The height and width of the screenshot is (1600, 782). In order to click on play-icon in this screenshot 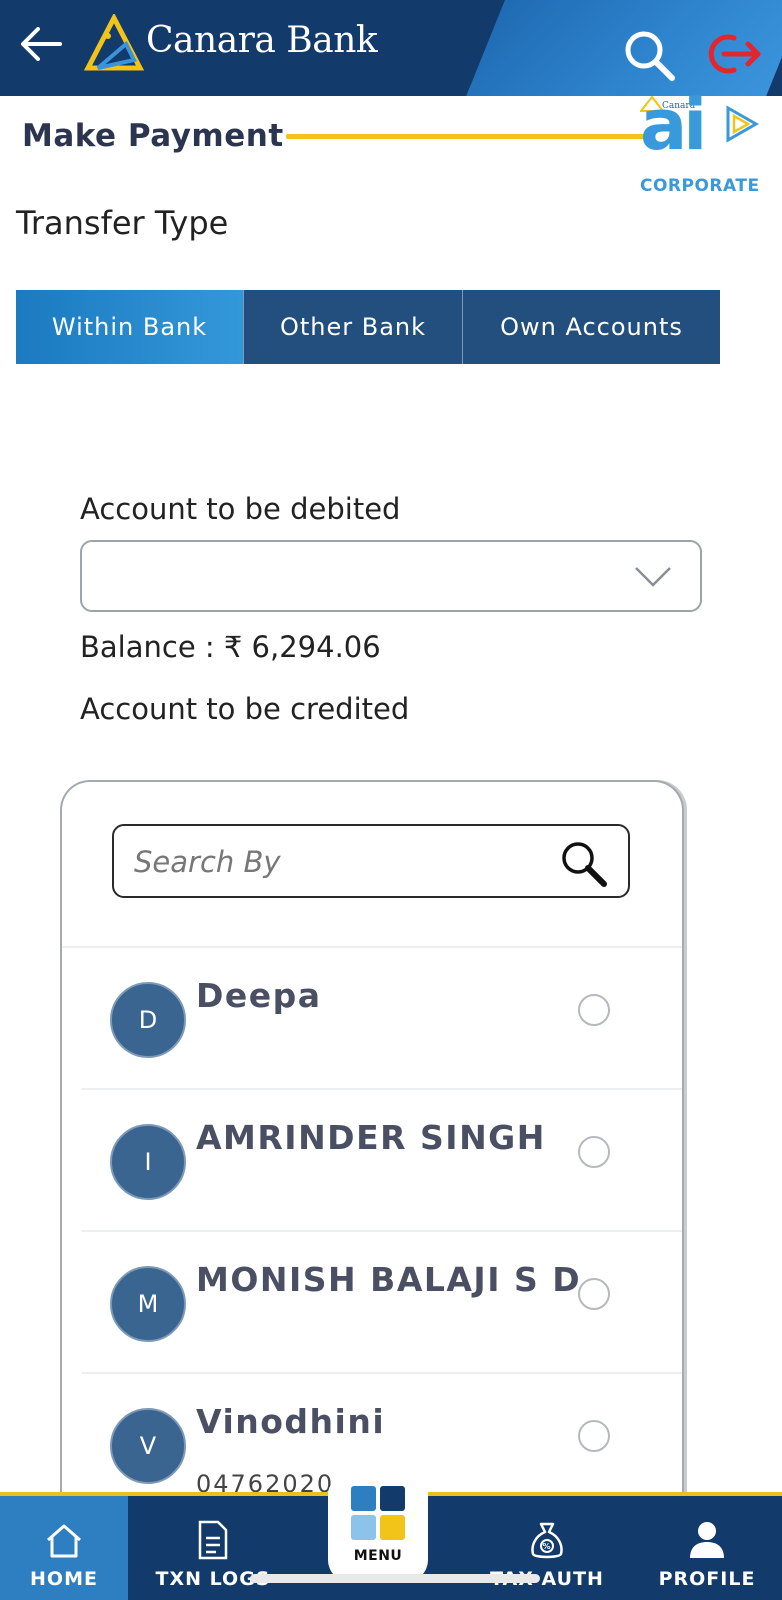, I will do `click(743, 124)`.